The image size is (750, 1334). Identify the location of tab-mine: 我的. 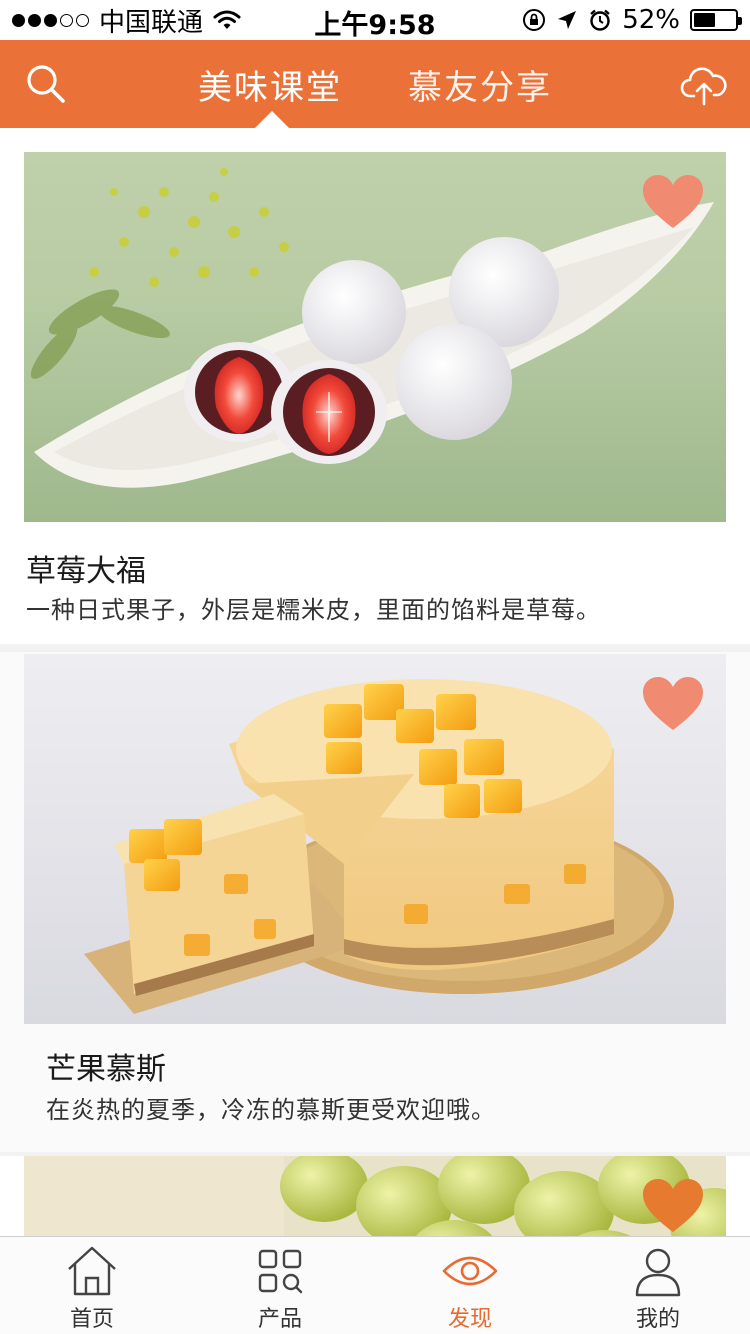
(658, 1285).